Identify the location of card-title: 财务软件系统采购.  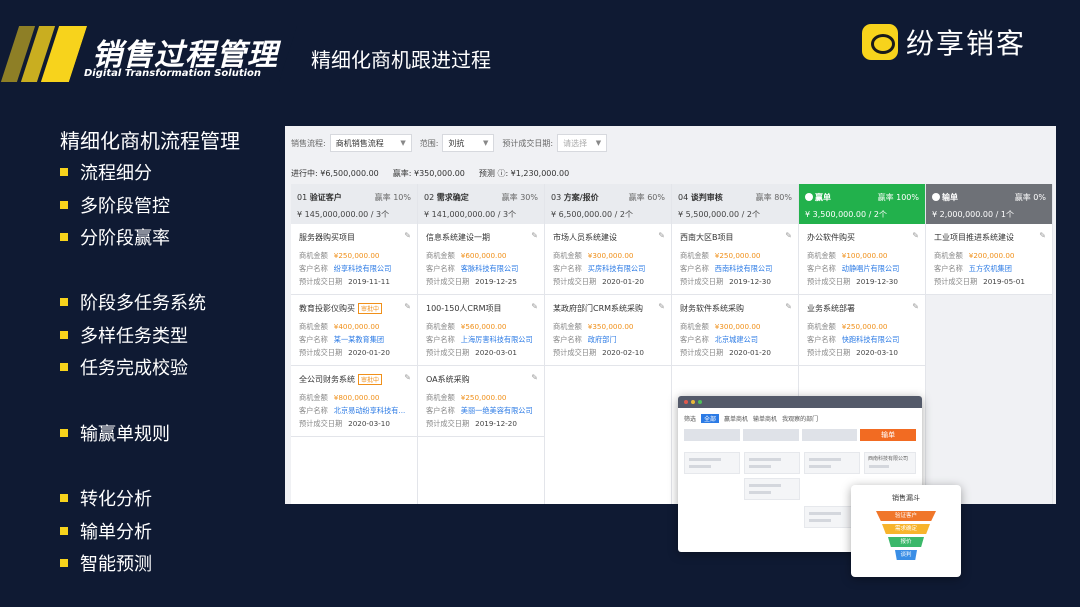
(735, 308).